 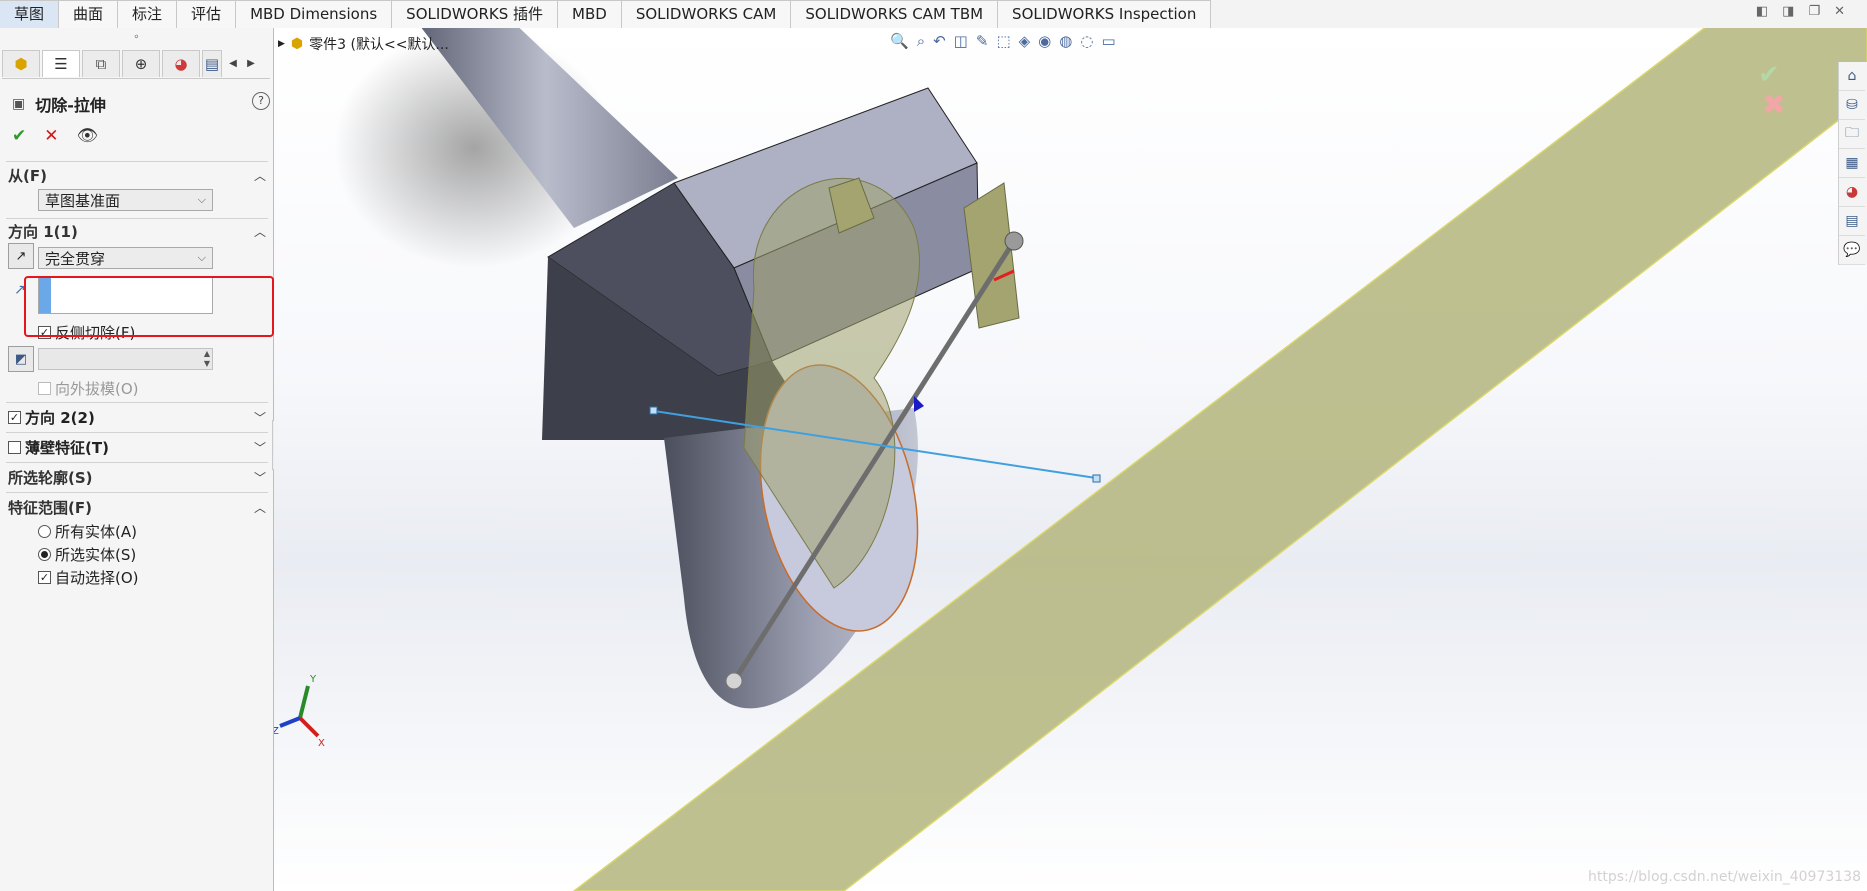 What do you see at coordinates (290, 722) in the screenshot?
I see `triad-z-axis` at bounding box center [290, 722].